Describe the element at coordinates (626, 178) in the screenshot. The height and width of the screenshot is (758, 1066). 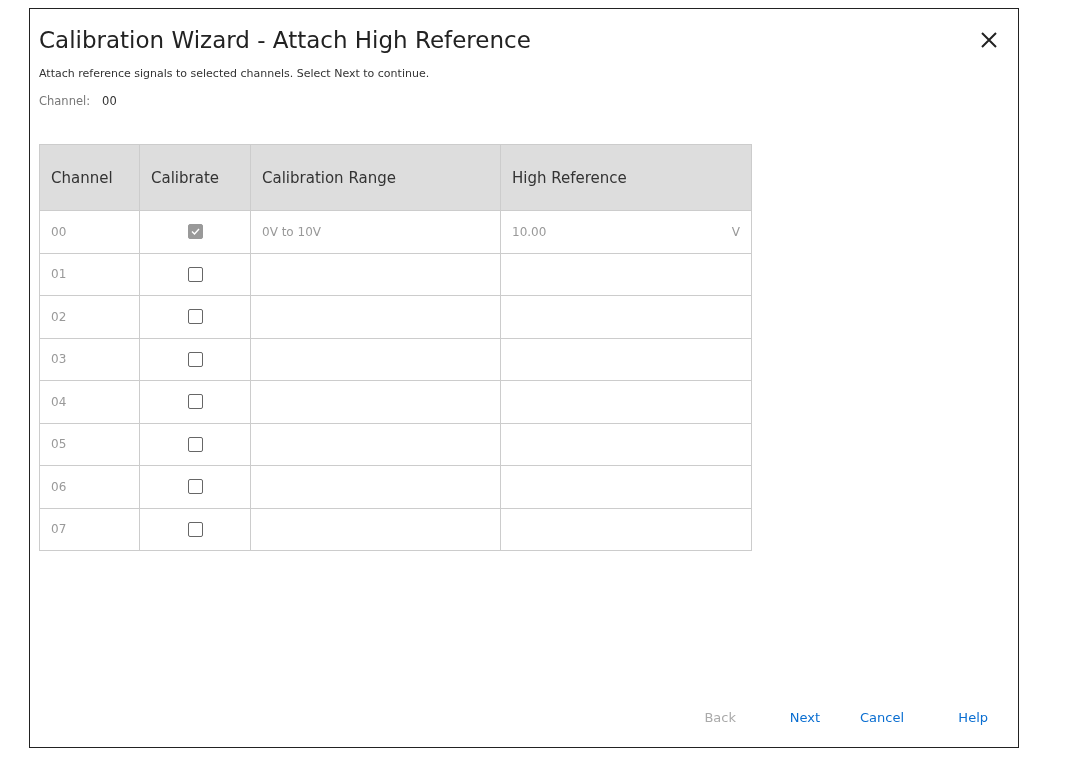
I see `column-header: High Reference` at that location.